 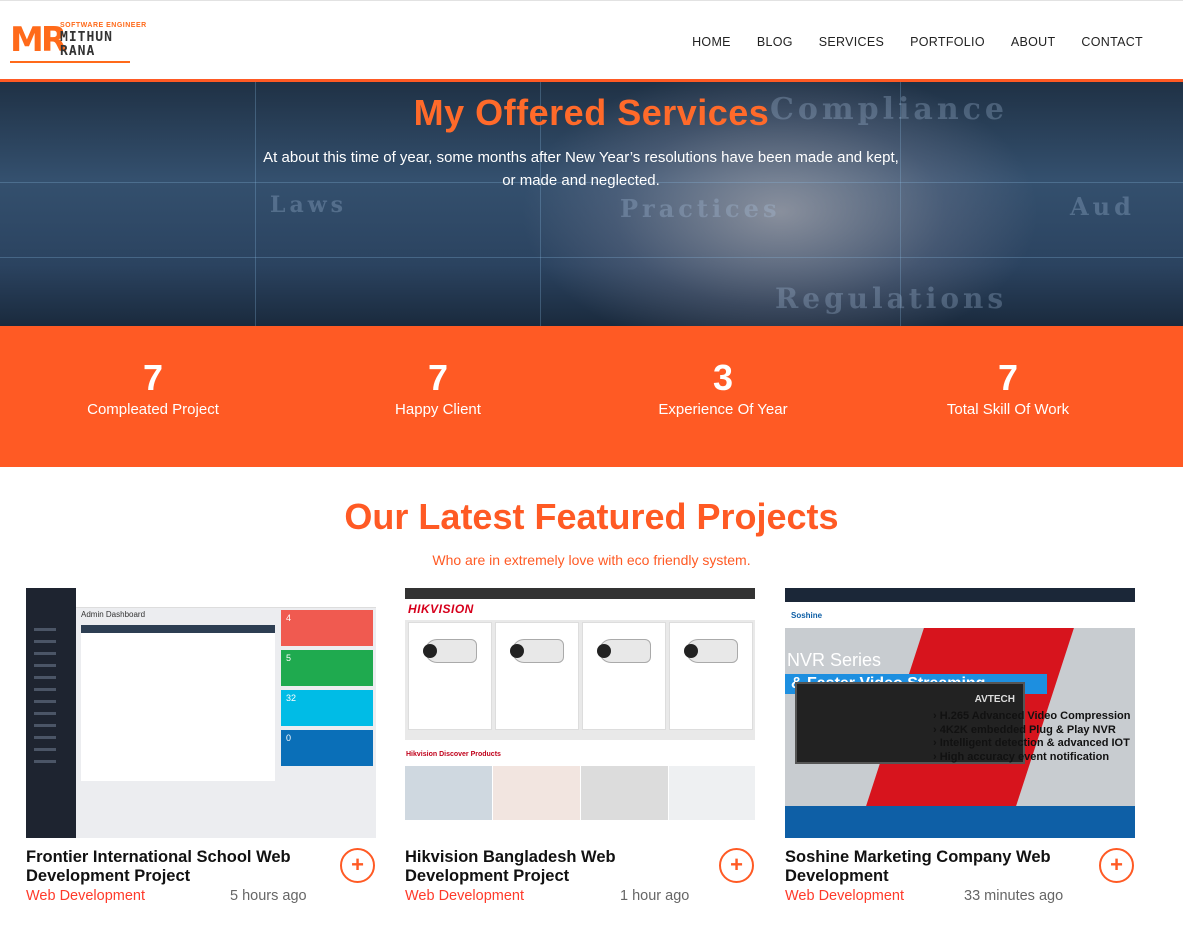 I want to click on nav-about: ABOUT, so click(x=1033, y=42).